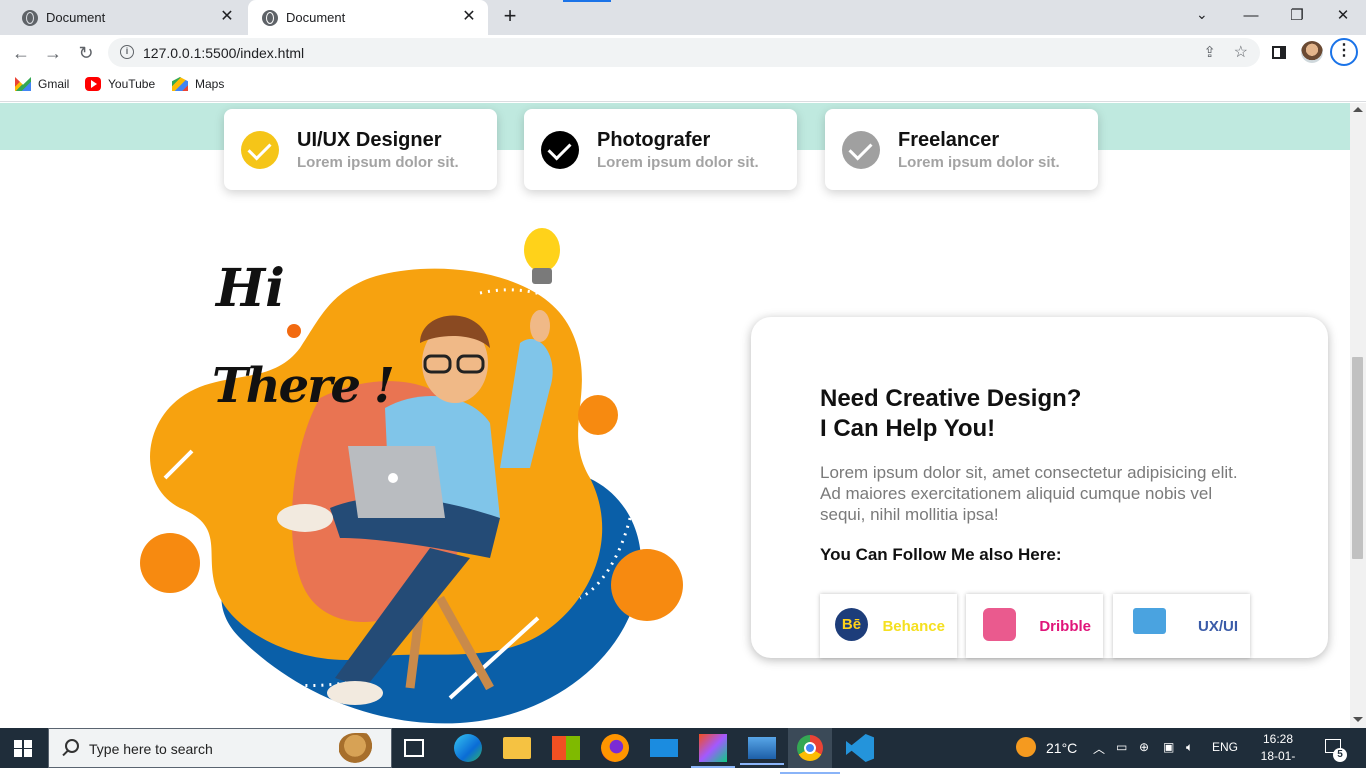 The image size is (1366, 782). What do you see at coordinates (510, 16) in the screenshot?
I see `new-tab-button: +` at bounding box center [510, 16].